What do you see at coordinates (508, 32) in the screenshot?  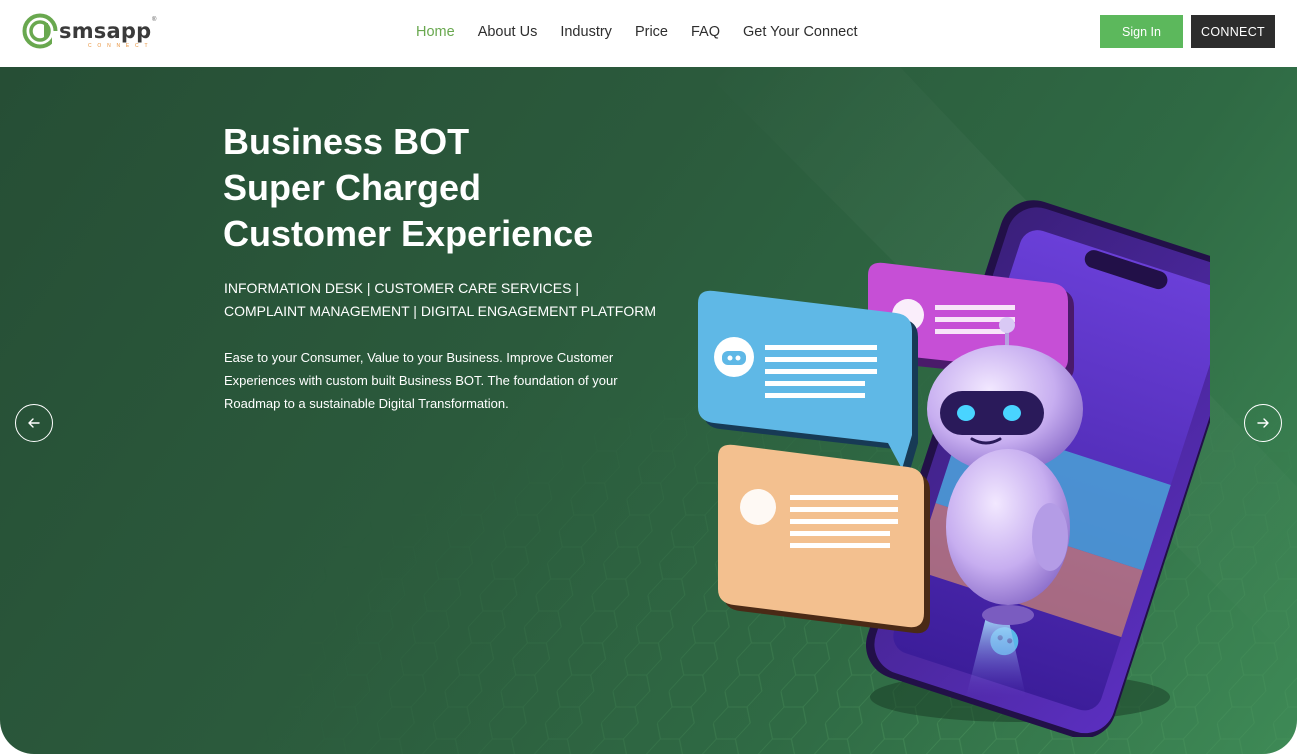 I see `nav-item-about-us: About Us` at bounding box center [508, 32].